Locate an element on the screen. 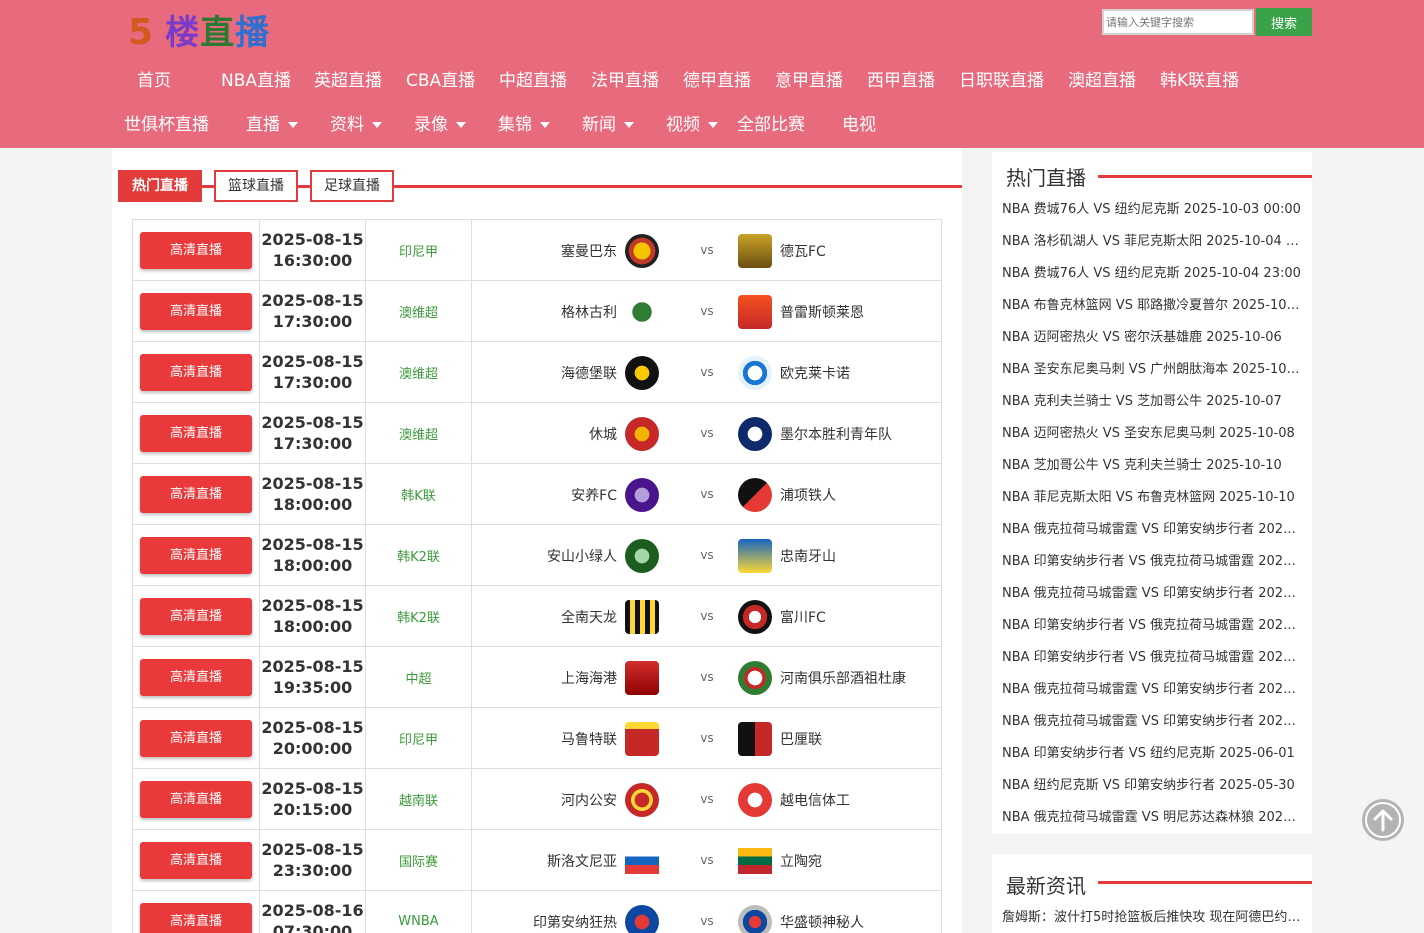 This screenshot has width=1424, height=933. nav-item-secondary: 集锦 is located at coordinates (524, 125).